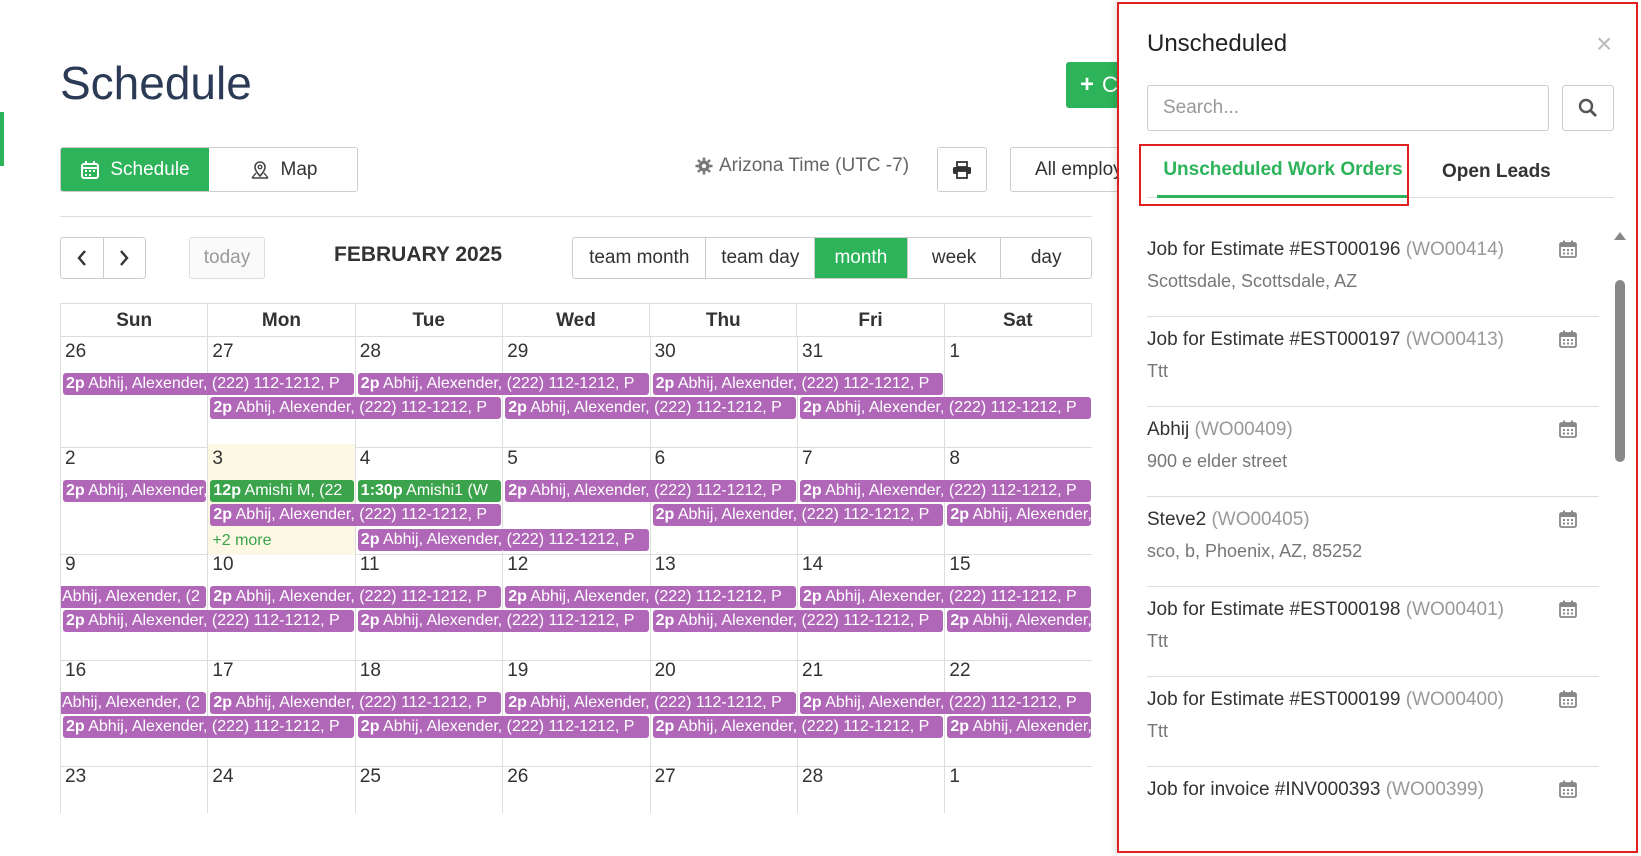 This screenshot has width=1641, height=856. What do you see at coordinates (954, 459) in the screenshot?
I see `day-number: 8` at bounding box center [954, 459].